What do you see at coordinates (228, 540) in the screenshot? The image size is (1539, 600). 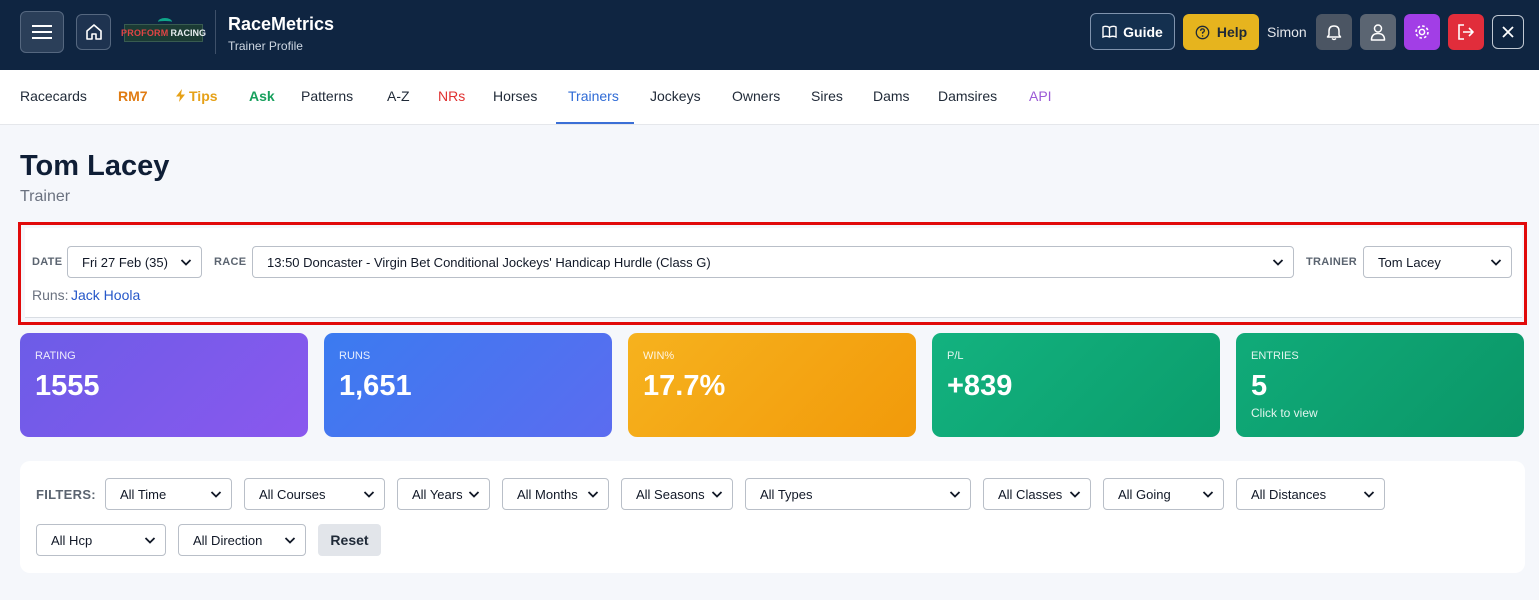 I see `filter-select-value: All Direction` at bounding box center [228, 540].